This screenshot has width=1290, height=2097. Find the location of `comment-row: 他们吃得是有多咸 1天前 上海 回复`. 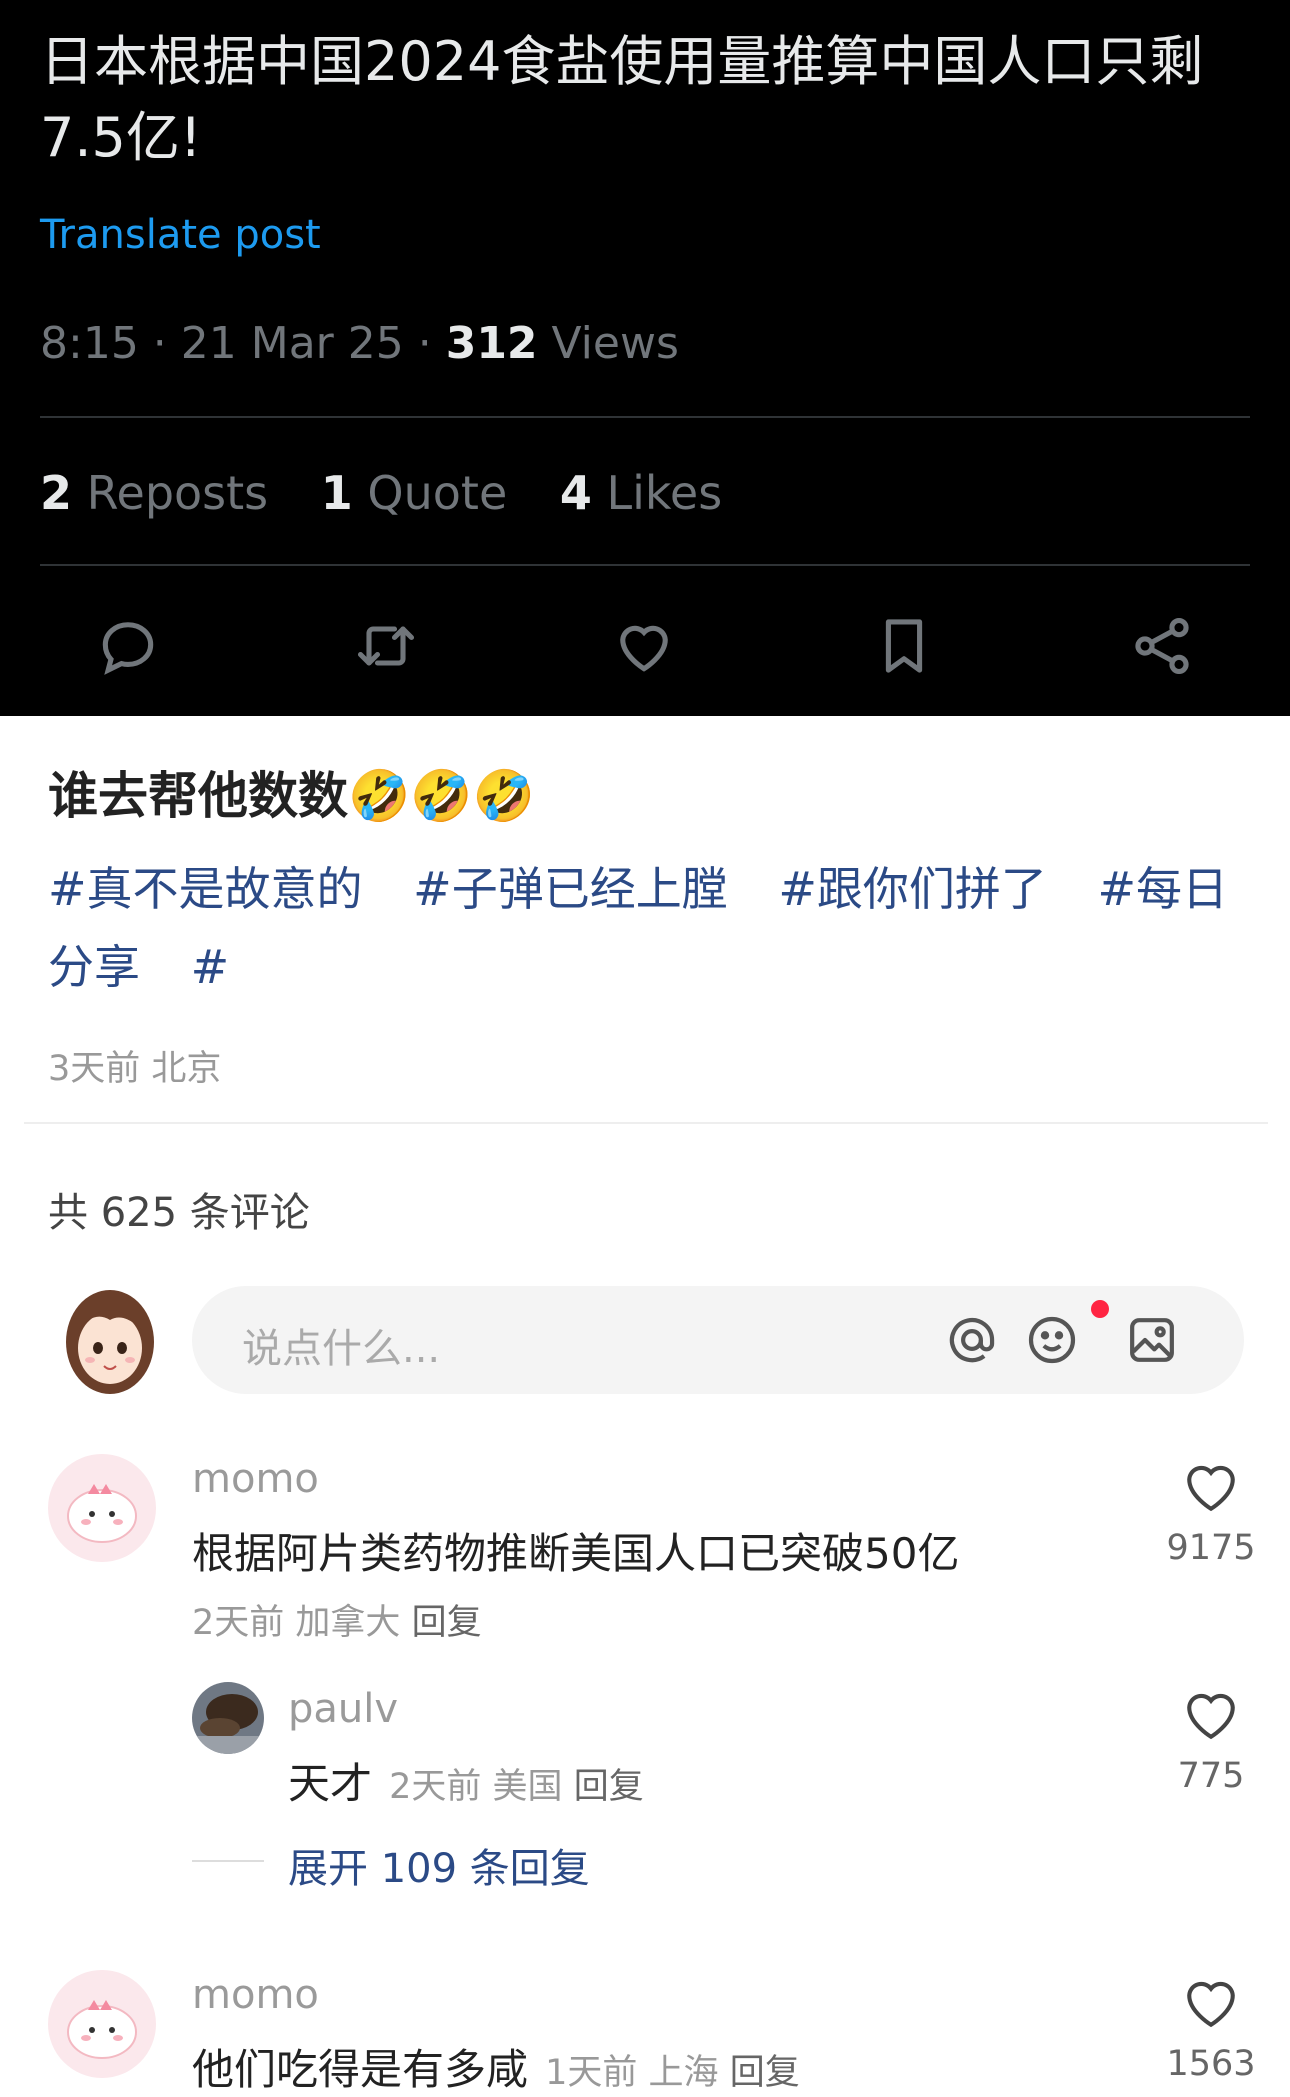

comment-row: 他们吃得是有多咸 1天前 上海 回复 is located at coordinates (496, 2066).